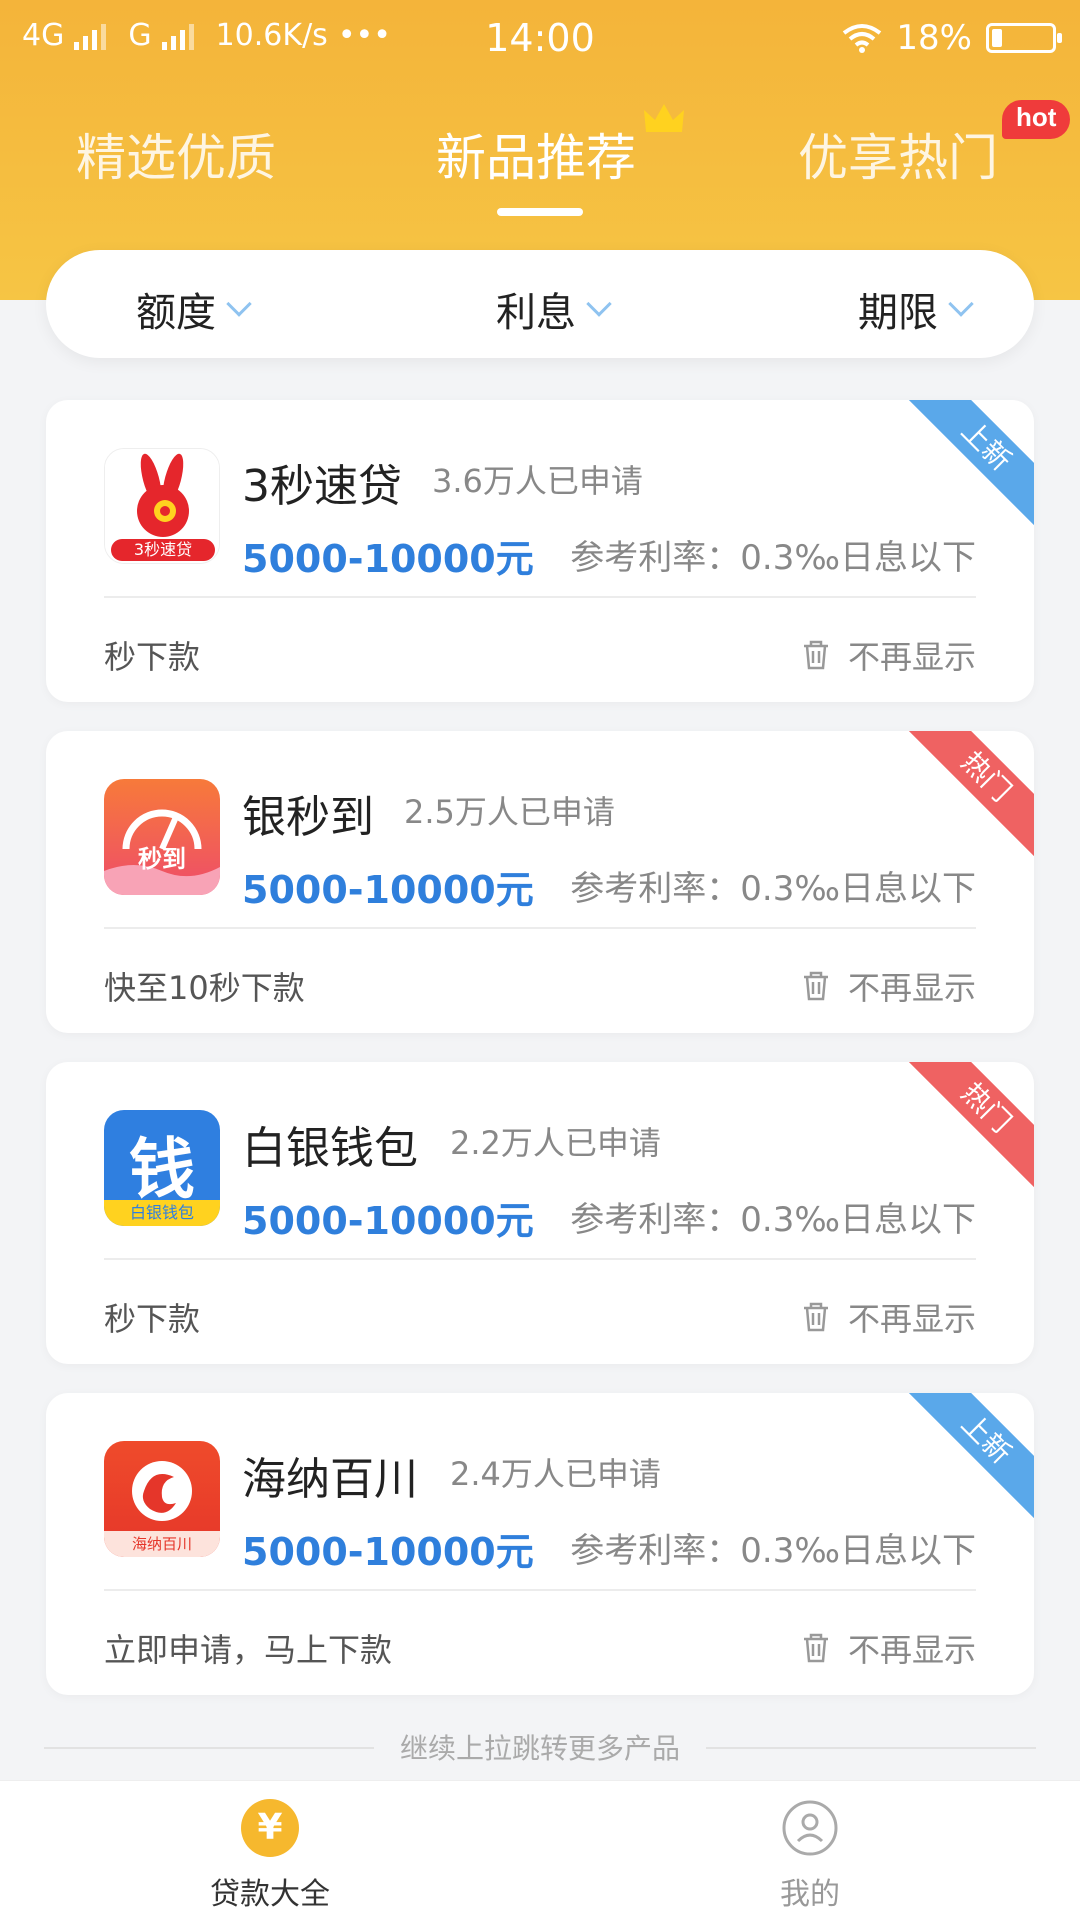 This screenshot has height=1920, width=1080. What do you see at coordinates (555, 1474) in the screenshot?
I see `applied-count: 2.4万人已申请` at bounding box center [555, 1474].